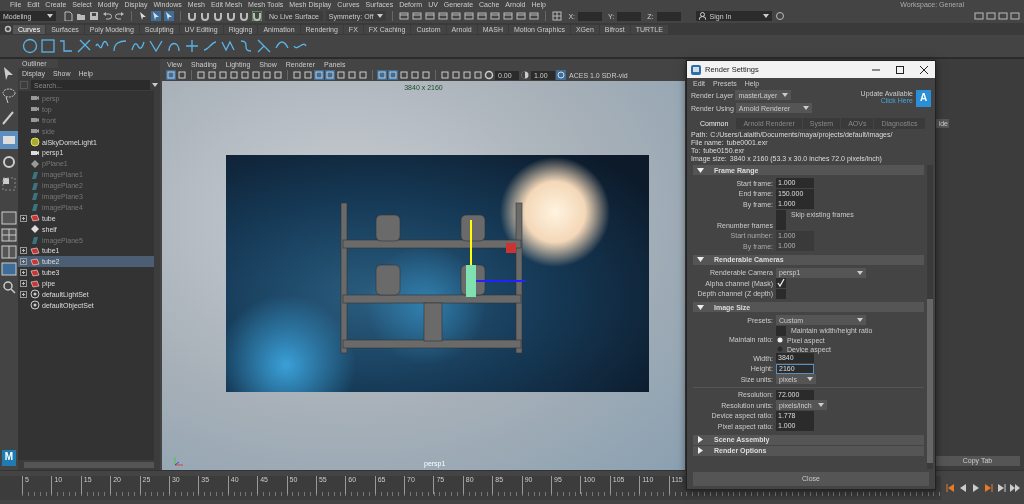 The image size is (1024, 504). What do you see at coordinates (9, 96) in the screenshot?
I see `lasso-icon` at bounding box center [9, 96].